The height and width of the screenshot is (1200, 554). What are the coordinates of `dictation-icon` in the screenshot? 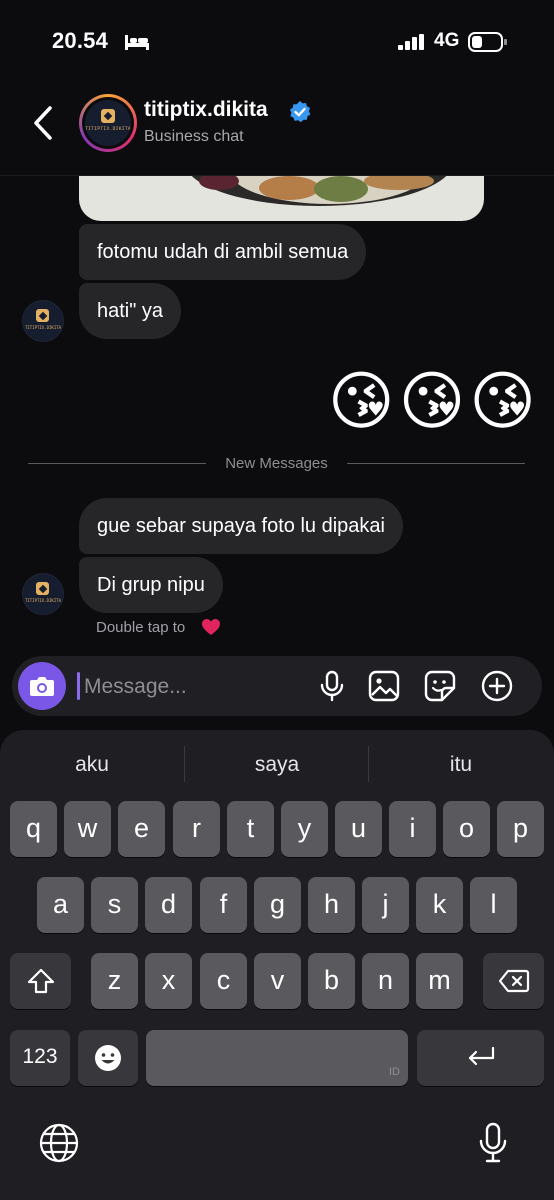 It's located at (493, 1145).